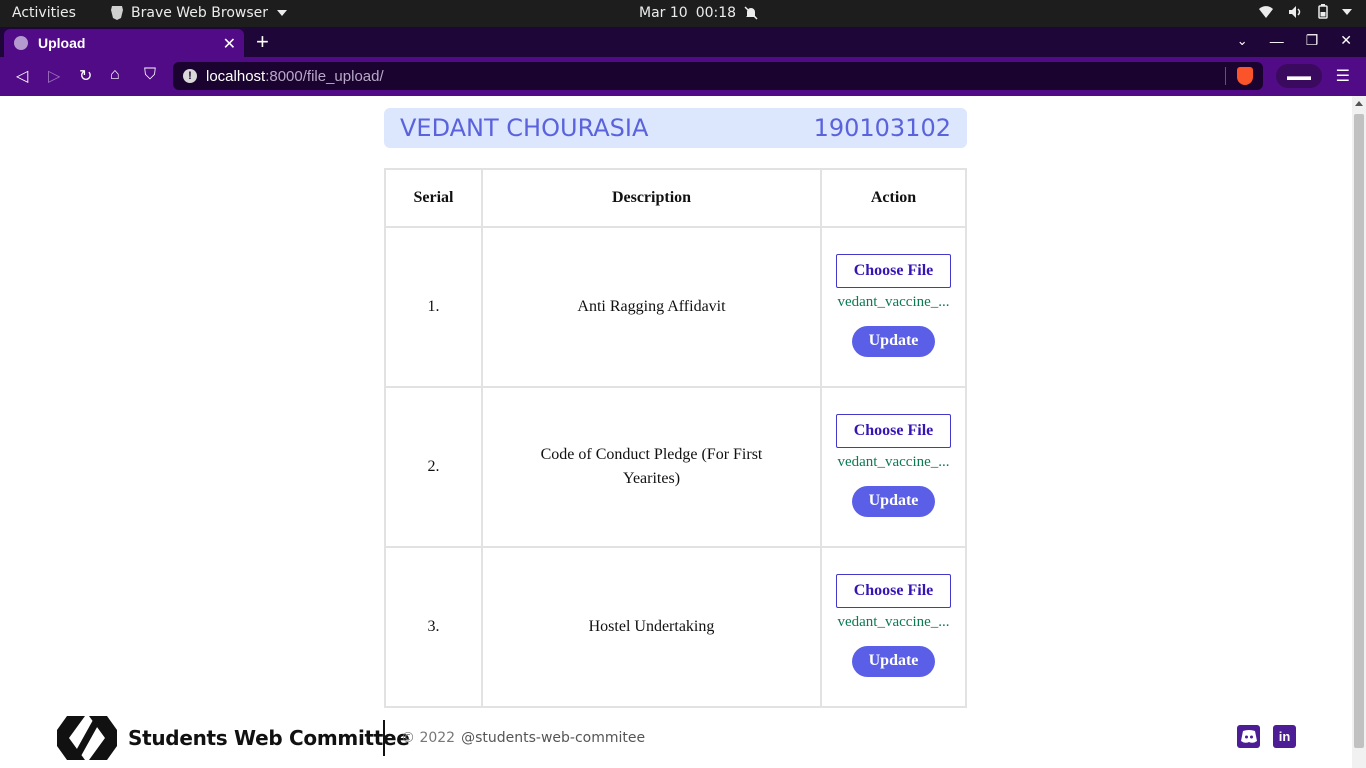  I want to click on copyright-text: © 2022, so click(428, 738).